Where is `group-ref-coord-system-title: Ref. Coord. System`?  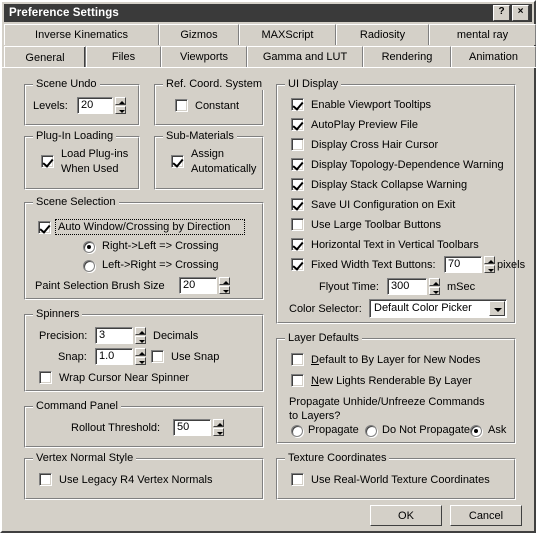
group-ref-coord-system-title: Ref. Coord. System is located at coordinates (214, 84).